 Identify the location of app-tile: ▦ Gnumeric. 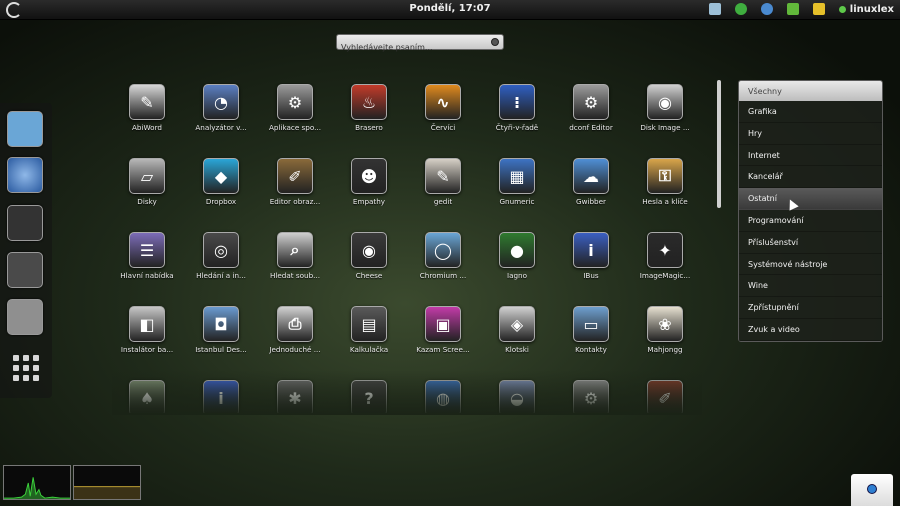
(517, 192).